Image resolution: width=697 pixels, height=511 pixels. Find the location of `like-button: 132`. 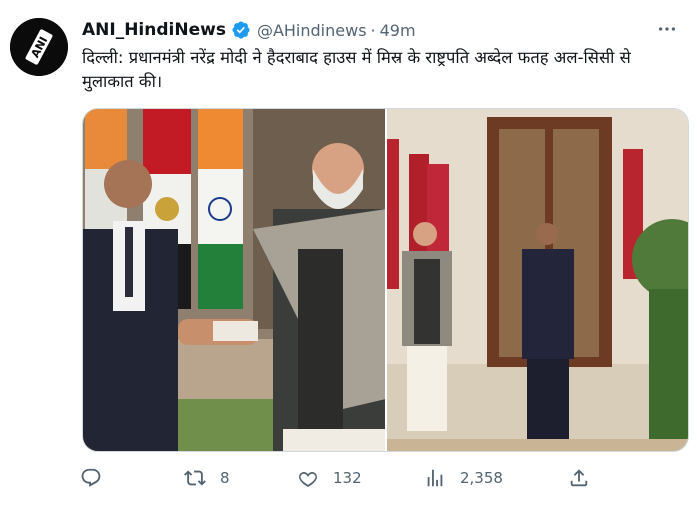

like-button: 132 is located at coordinates (329, 478).